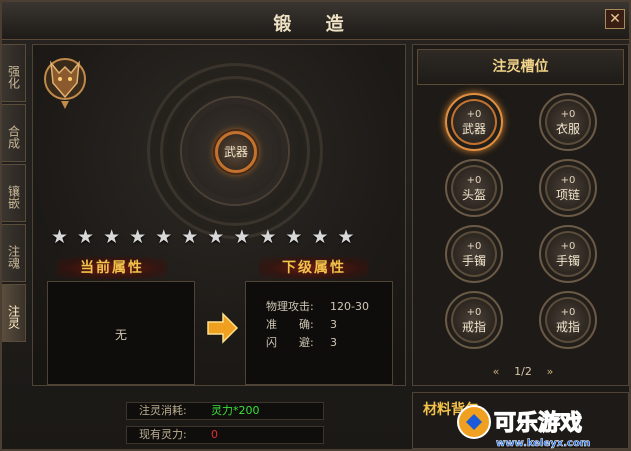 Image resolution: width=631 pixels, height=451 pixels. Describe the element at coordinates (65, 83) in the screenshot. I see `beast-emblem-icon` at that location.